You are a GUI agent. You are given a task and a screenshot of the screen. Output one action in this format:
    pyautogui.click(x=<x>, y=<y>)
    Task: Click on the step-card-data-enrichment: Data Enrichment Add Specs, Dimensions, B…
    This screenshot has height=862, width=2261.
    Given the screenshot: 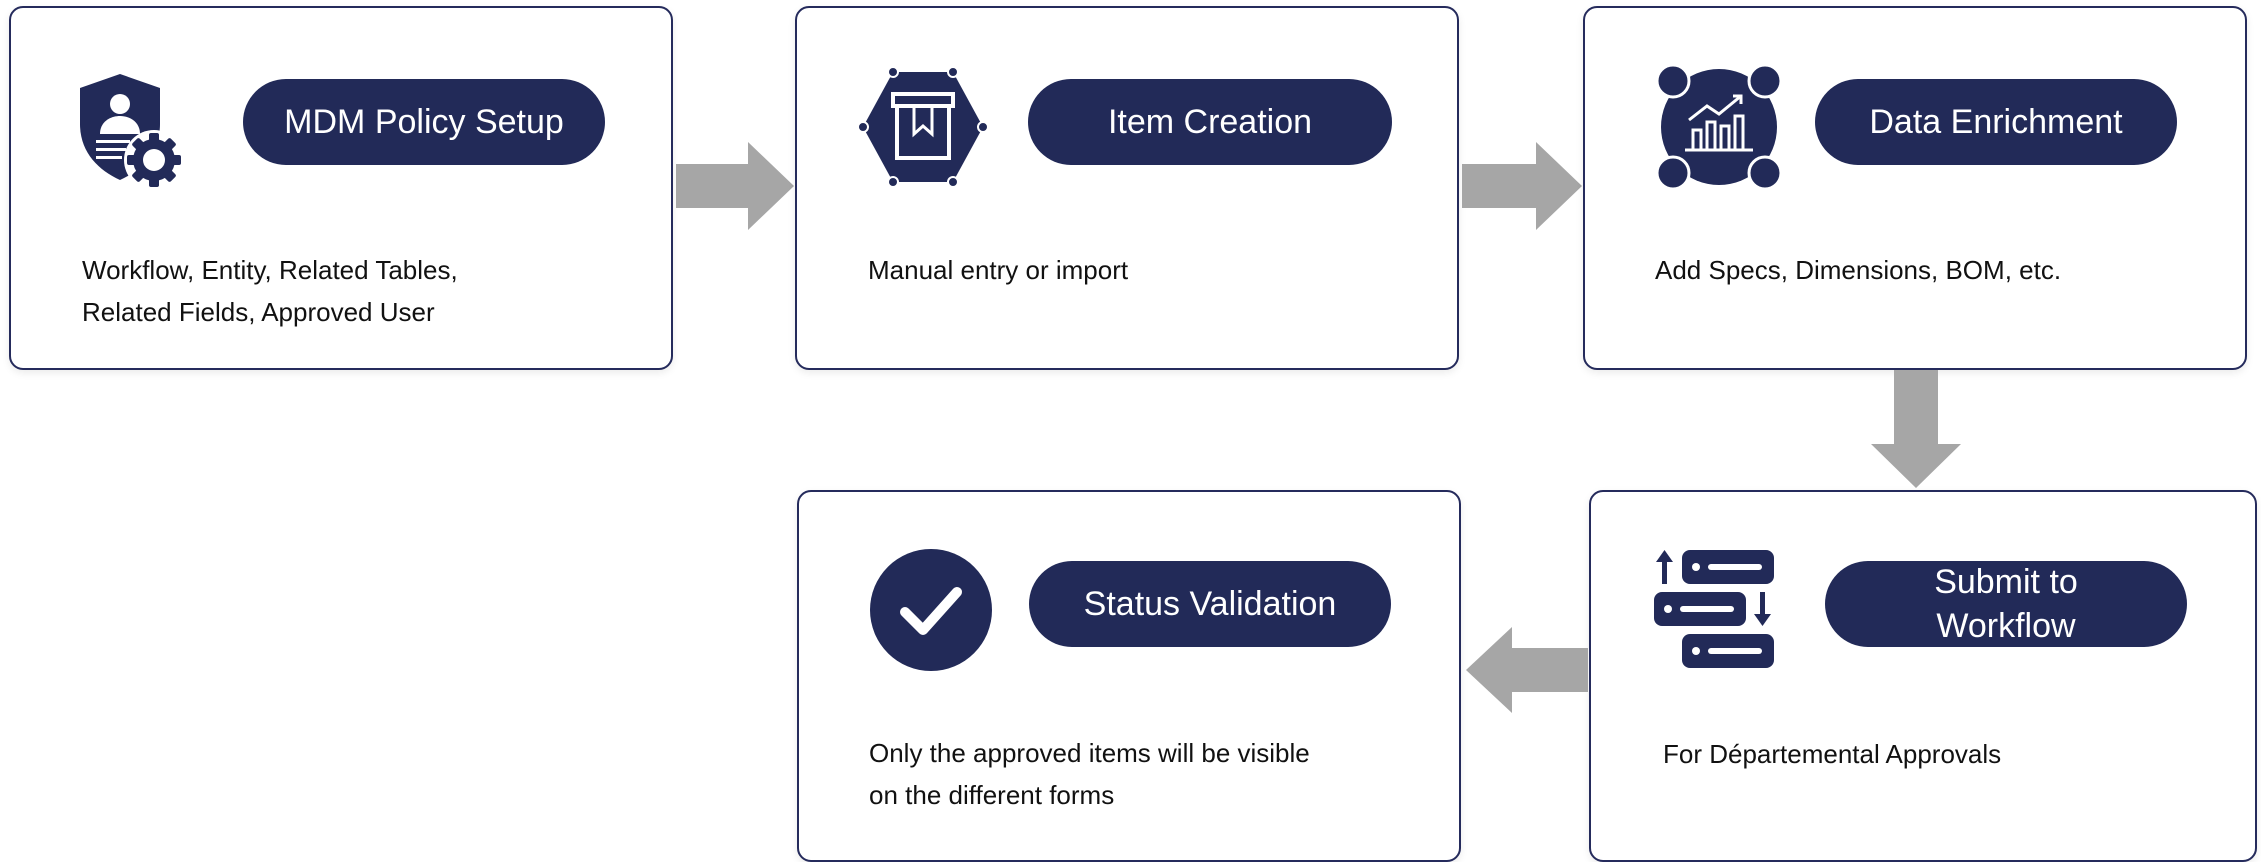 What is the action you would take?
    pyautogui.click(x=1915, y=188)
    